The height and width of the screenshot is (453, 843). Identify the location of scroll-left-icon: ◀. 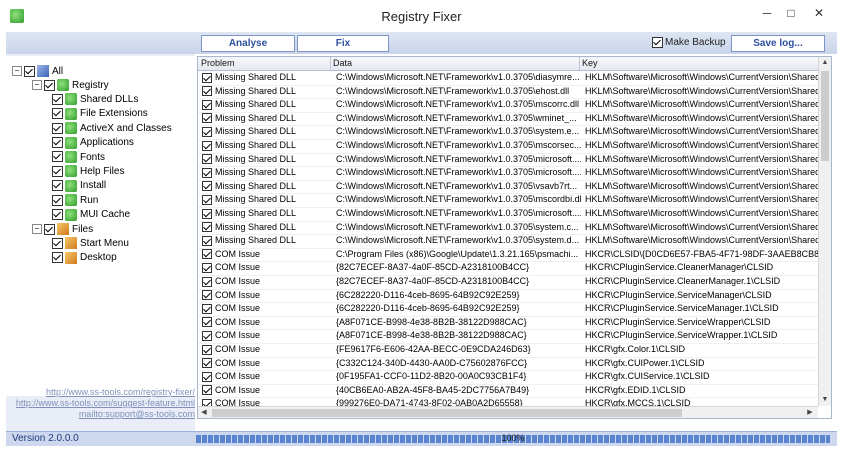
(204, 412).